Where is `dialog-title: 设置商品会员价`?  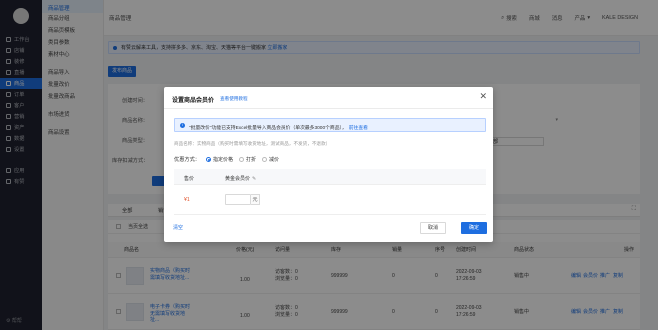 dialog-title: 设置商品会员价 is located at coordinates (193, 101).